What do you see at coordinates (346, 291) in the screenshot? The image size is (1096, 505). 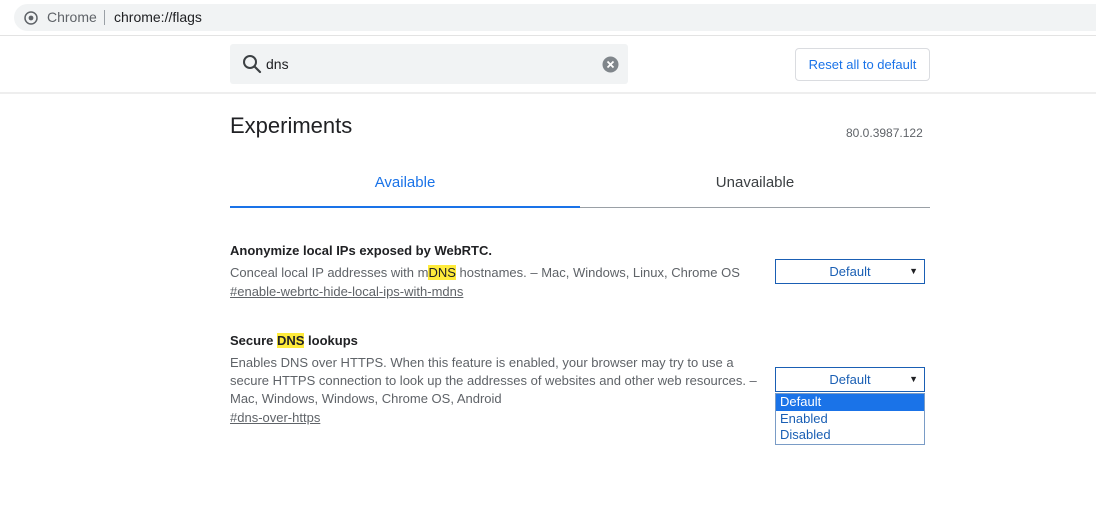 I see `experiment-link: #enable-webrtc-hide-local-ips-with-mdns` at bounding box center [346, 291].